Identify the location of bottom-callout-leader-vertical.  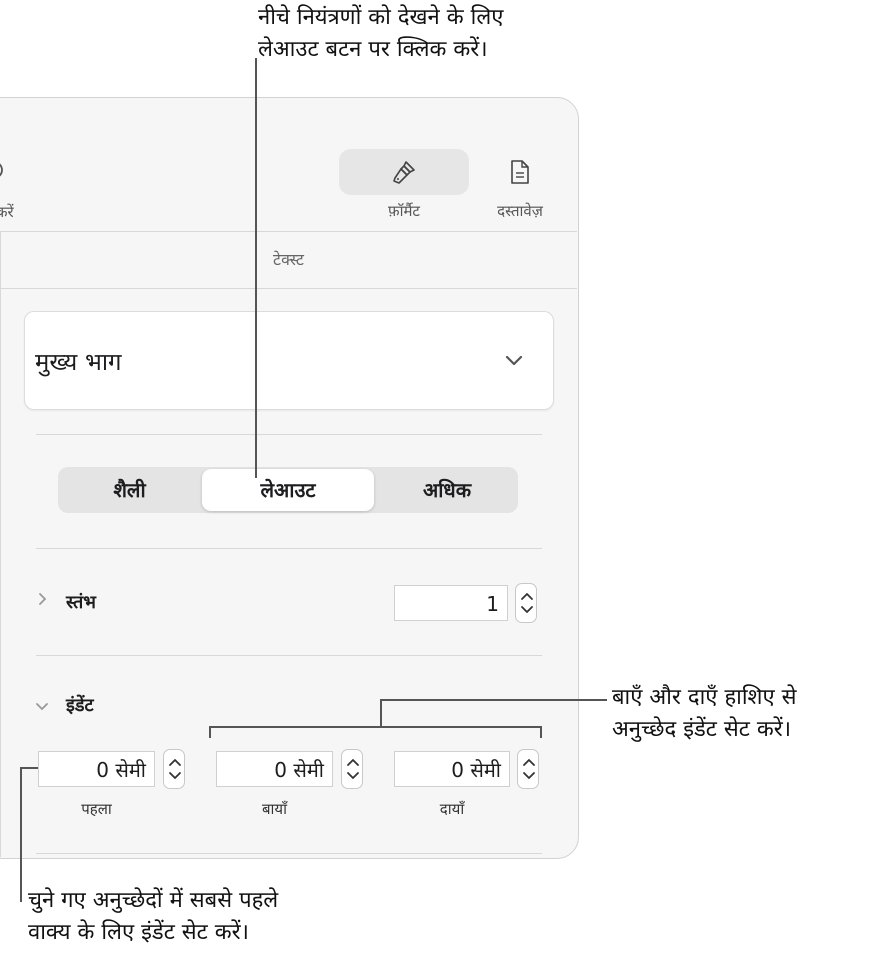
(21, 834).